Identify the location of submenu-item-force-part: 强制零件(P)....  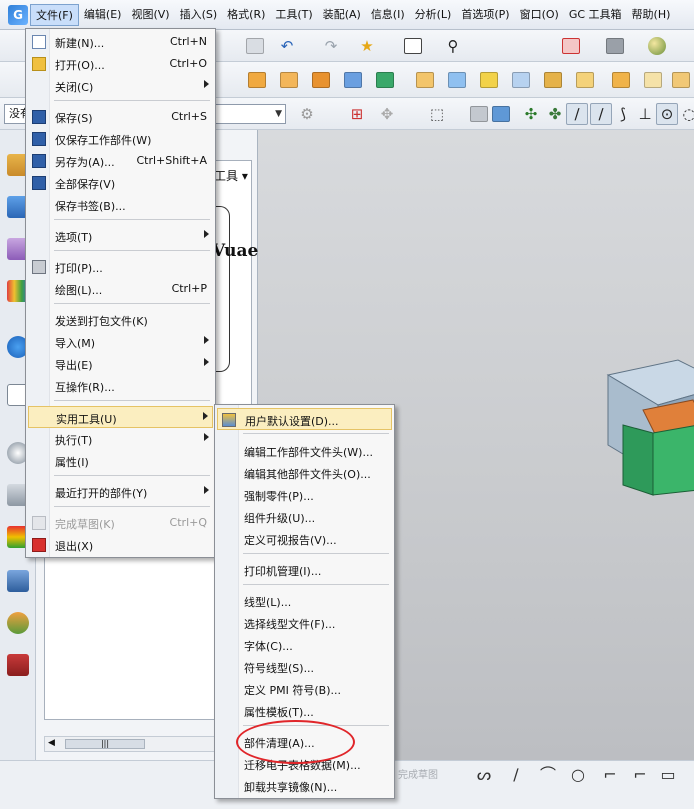
(304, 495).